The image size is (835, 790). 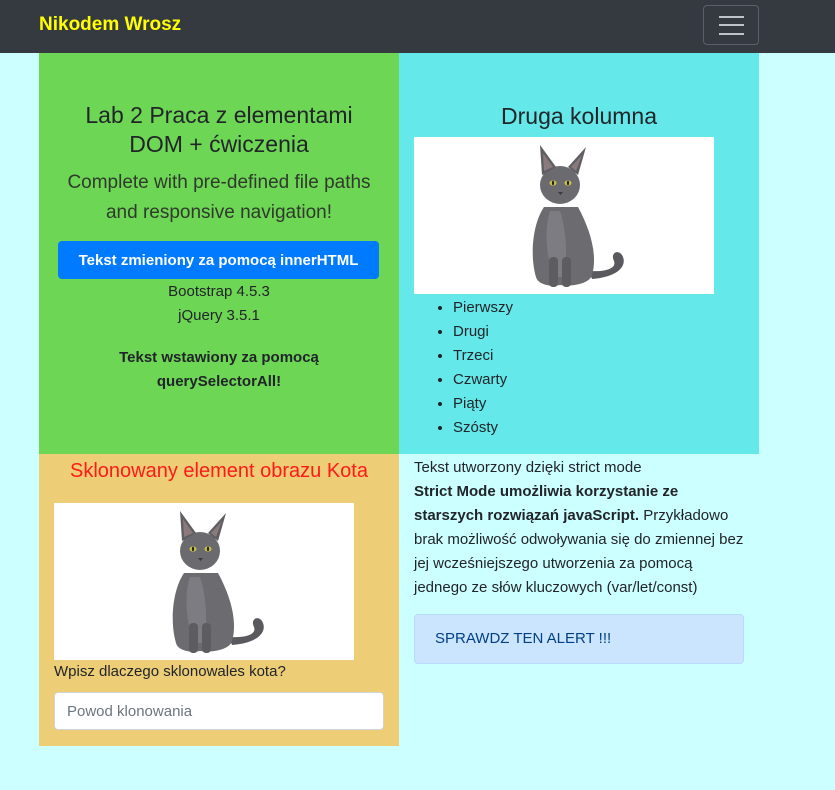 I want to click on lab-title: Lab 2 Praca z elementami DOM + ćwiczenia, so click(x=219, y=129).